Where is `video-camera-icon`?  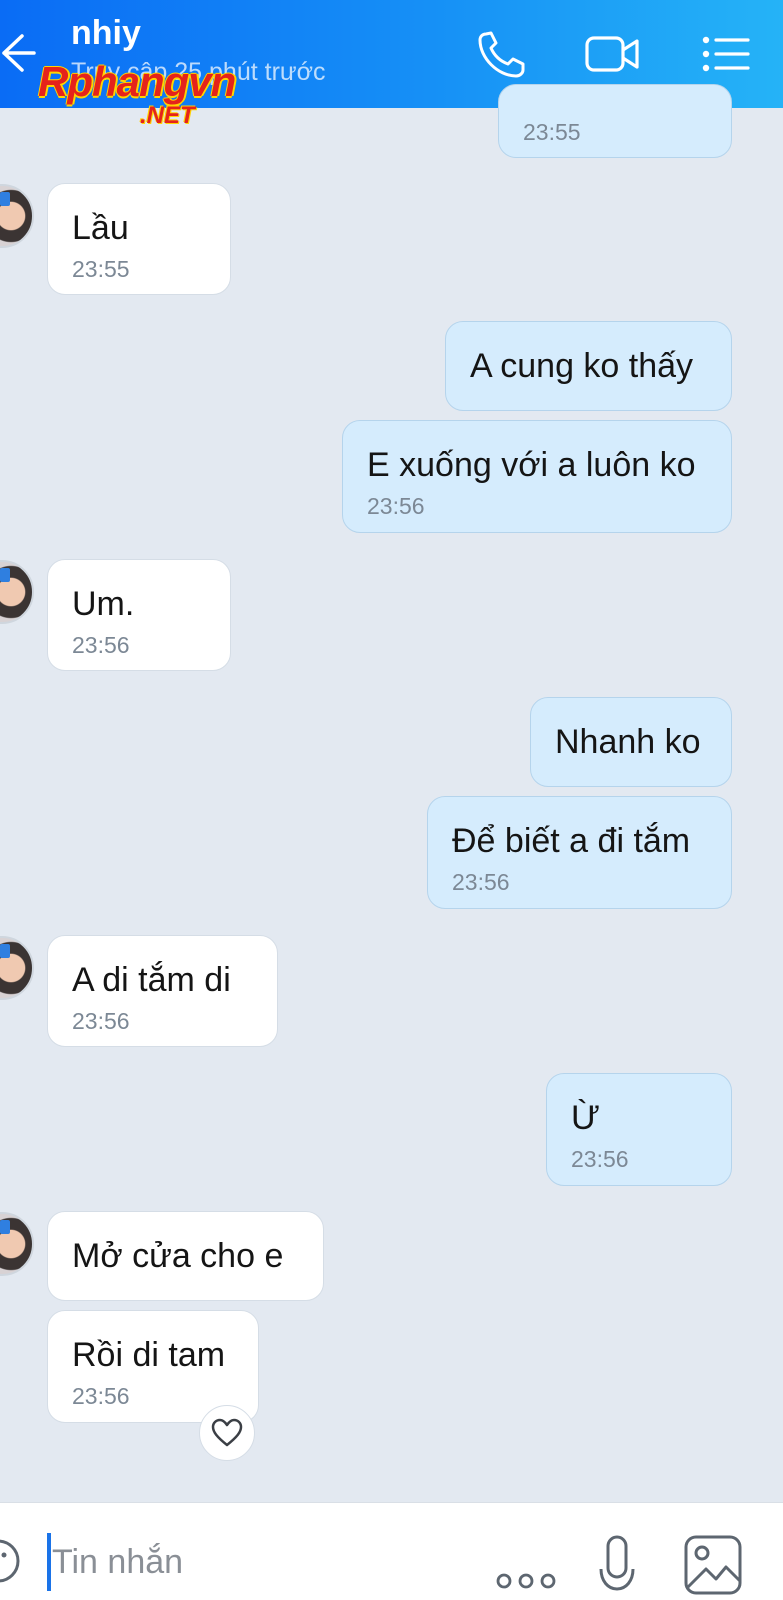
video-camera-icon is located at coordinates (612, 54).